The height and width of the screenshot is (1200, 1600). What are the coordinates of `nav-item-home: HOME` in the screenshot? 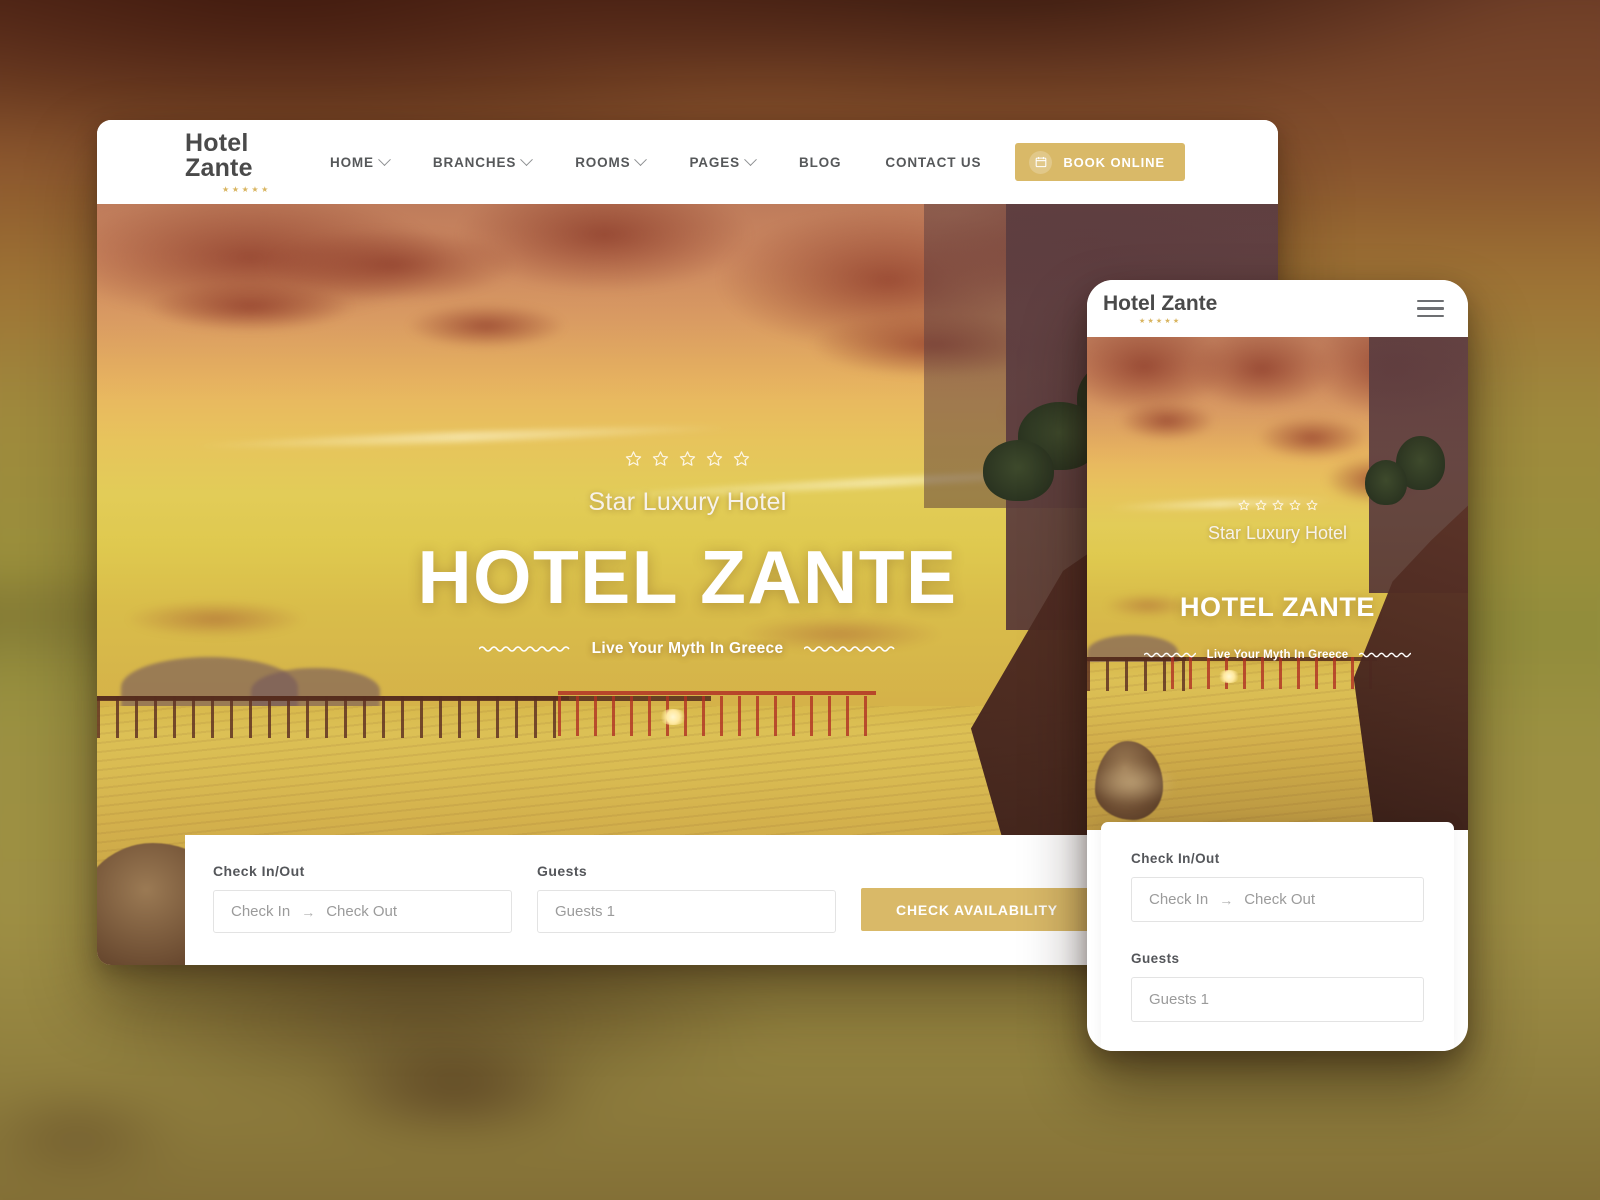 It's located at (359, 161).